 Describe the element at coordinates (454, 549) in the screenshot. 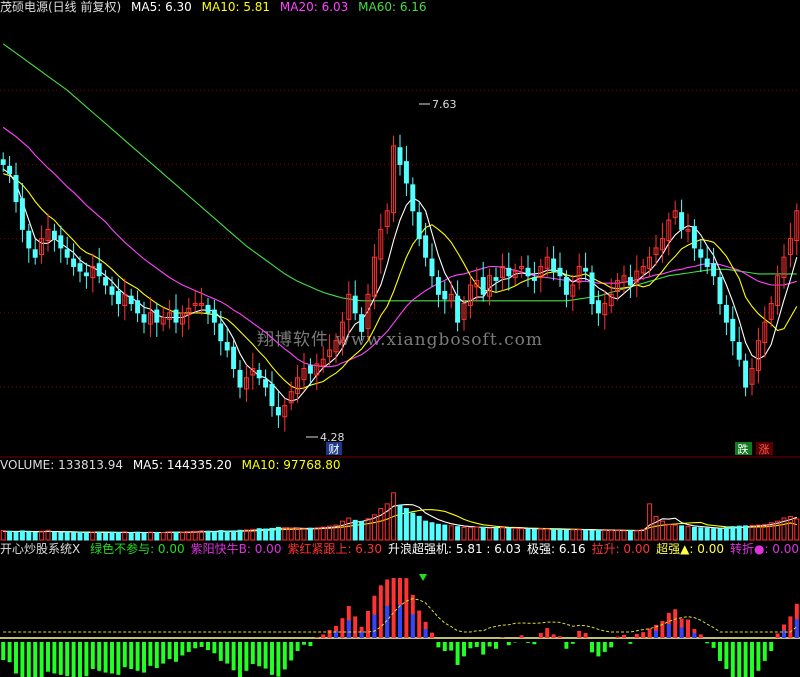

I see `indicator-legend-item: 升浪超强机: 5.81 : 6.03` at that location.